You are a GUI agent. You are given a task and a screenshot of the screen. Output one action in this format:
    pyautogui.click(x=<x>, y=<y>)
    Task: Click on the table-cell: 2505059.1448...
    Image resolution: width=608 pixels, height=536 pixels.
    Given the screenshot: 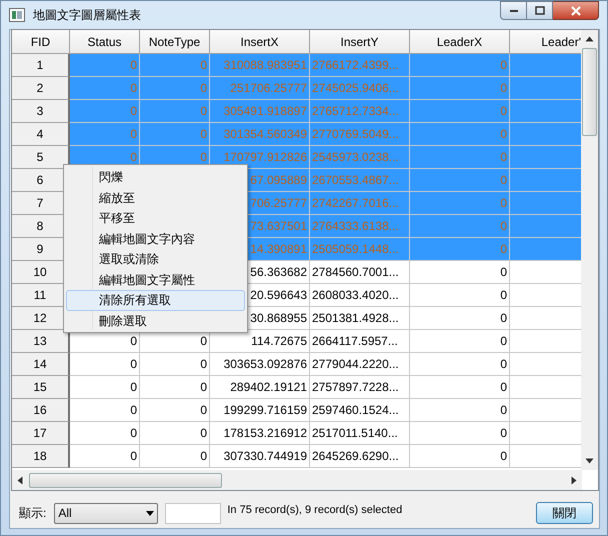 What is the action you would take?
    pyautogui.click(x=360, y=249)
    